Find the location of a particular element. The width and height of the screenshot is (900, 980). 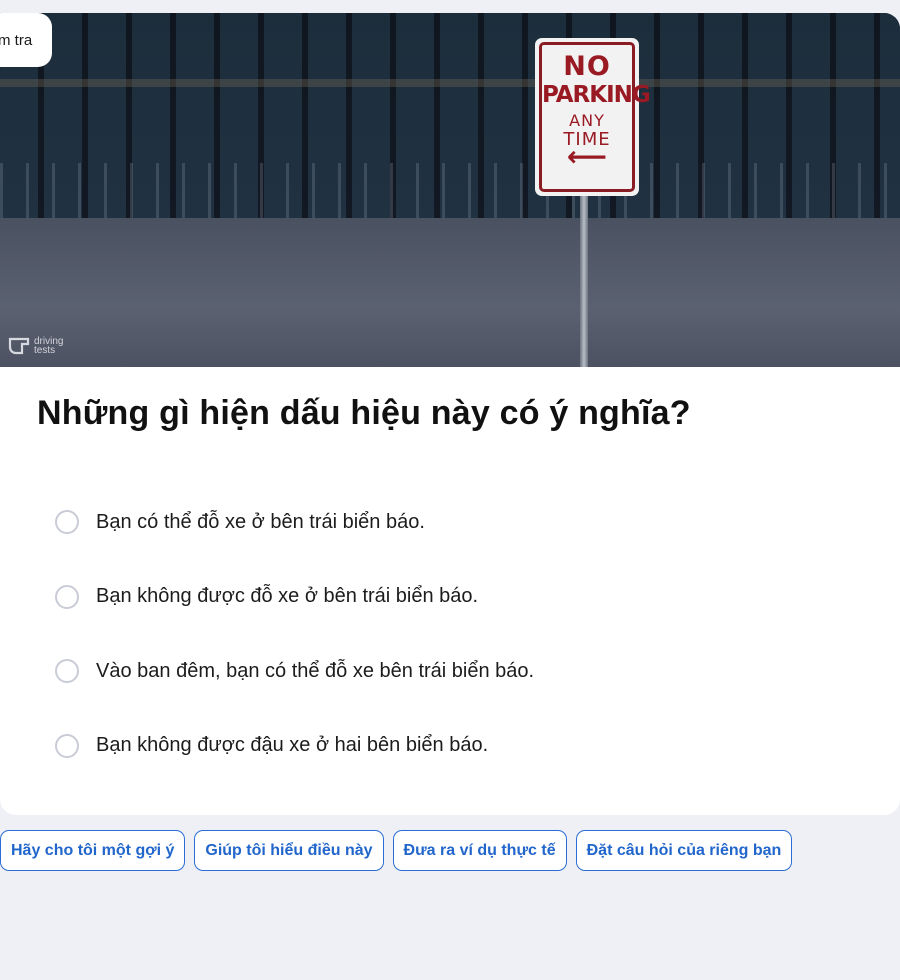

background-fence is located at coordinates (450, 193).